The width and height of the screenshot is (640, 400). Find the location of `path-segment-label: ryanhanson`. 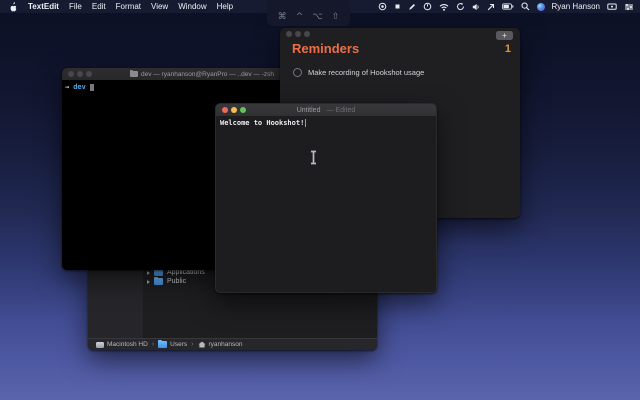

path-segment-label: ryanhanson is located at coordinates (225, 344).